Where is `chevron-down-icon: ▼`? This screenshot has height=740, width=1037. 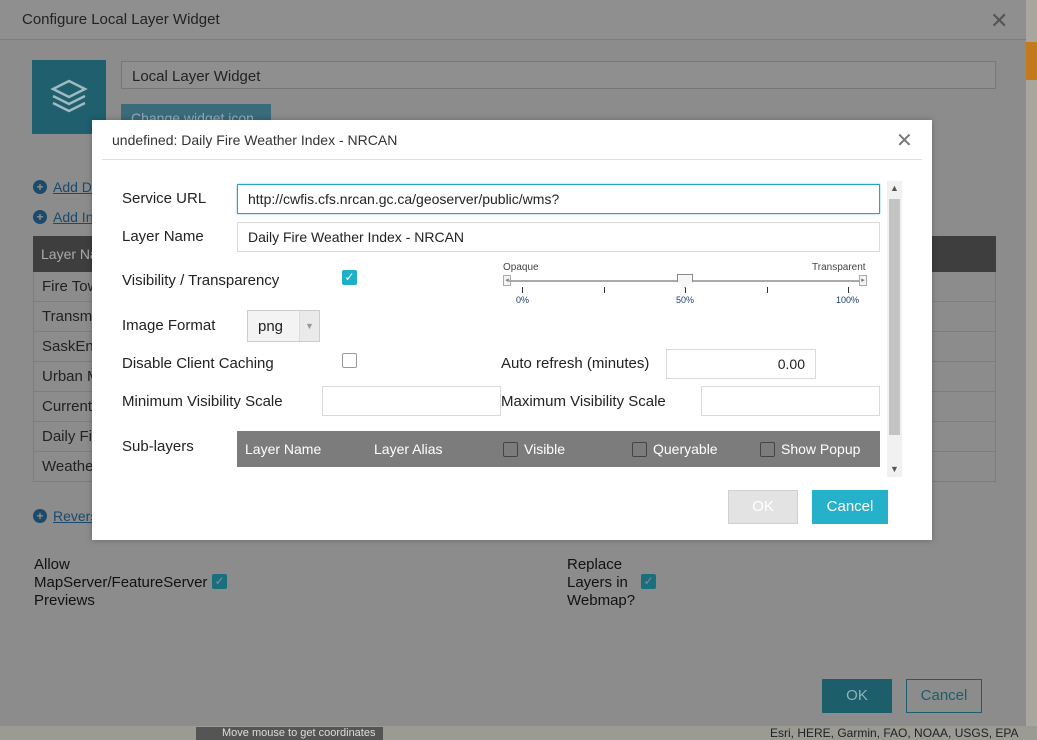
chevron-down-icon: ▼ is located at coordinates (309, 326).